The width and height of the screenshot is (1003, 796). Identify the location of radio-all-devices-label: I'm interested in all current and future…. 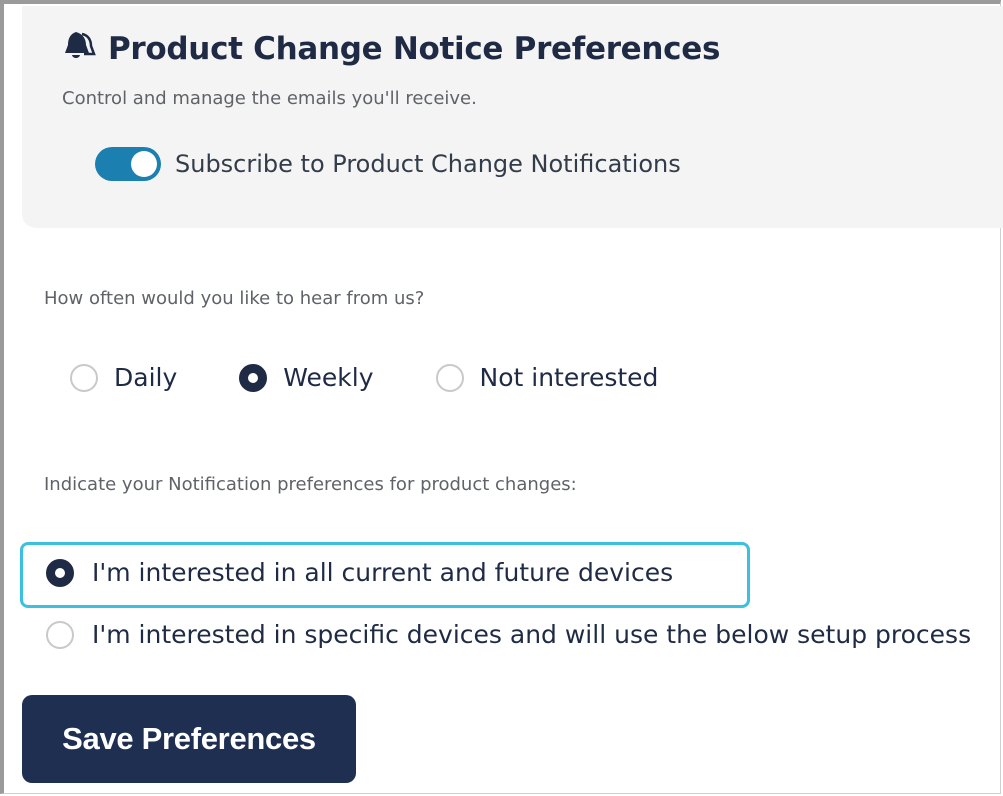
(383, 572).